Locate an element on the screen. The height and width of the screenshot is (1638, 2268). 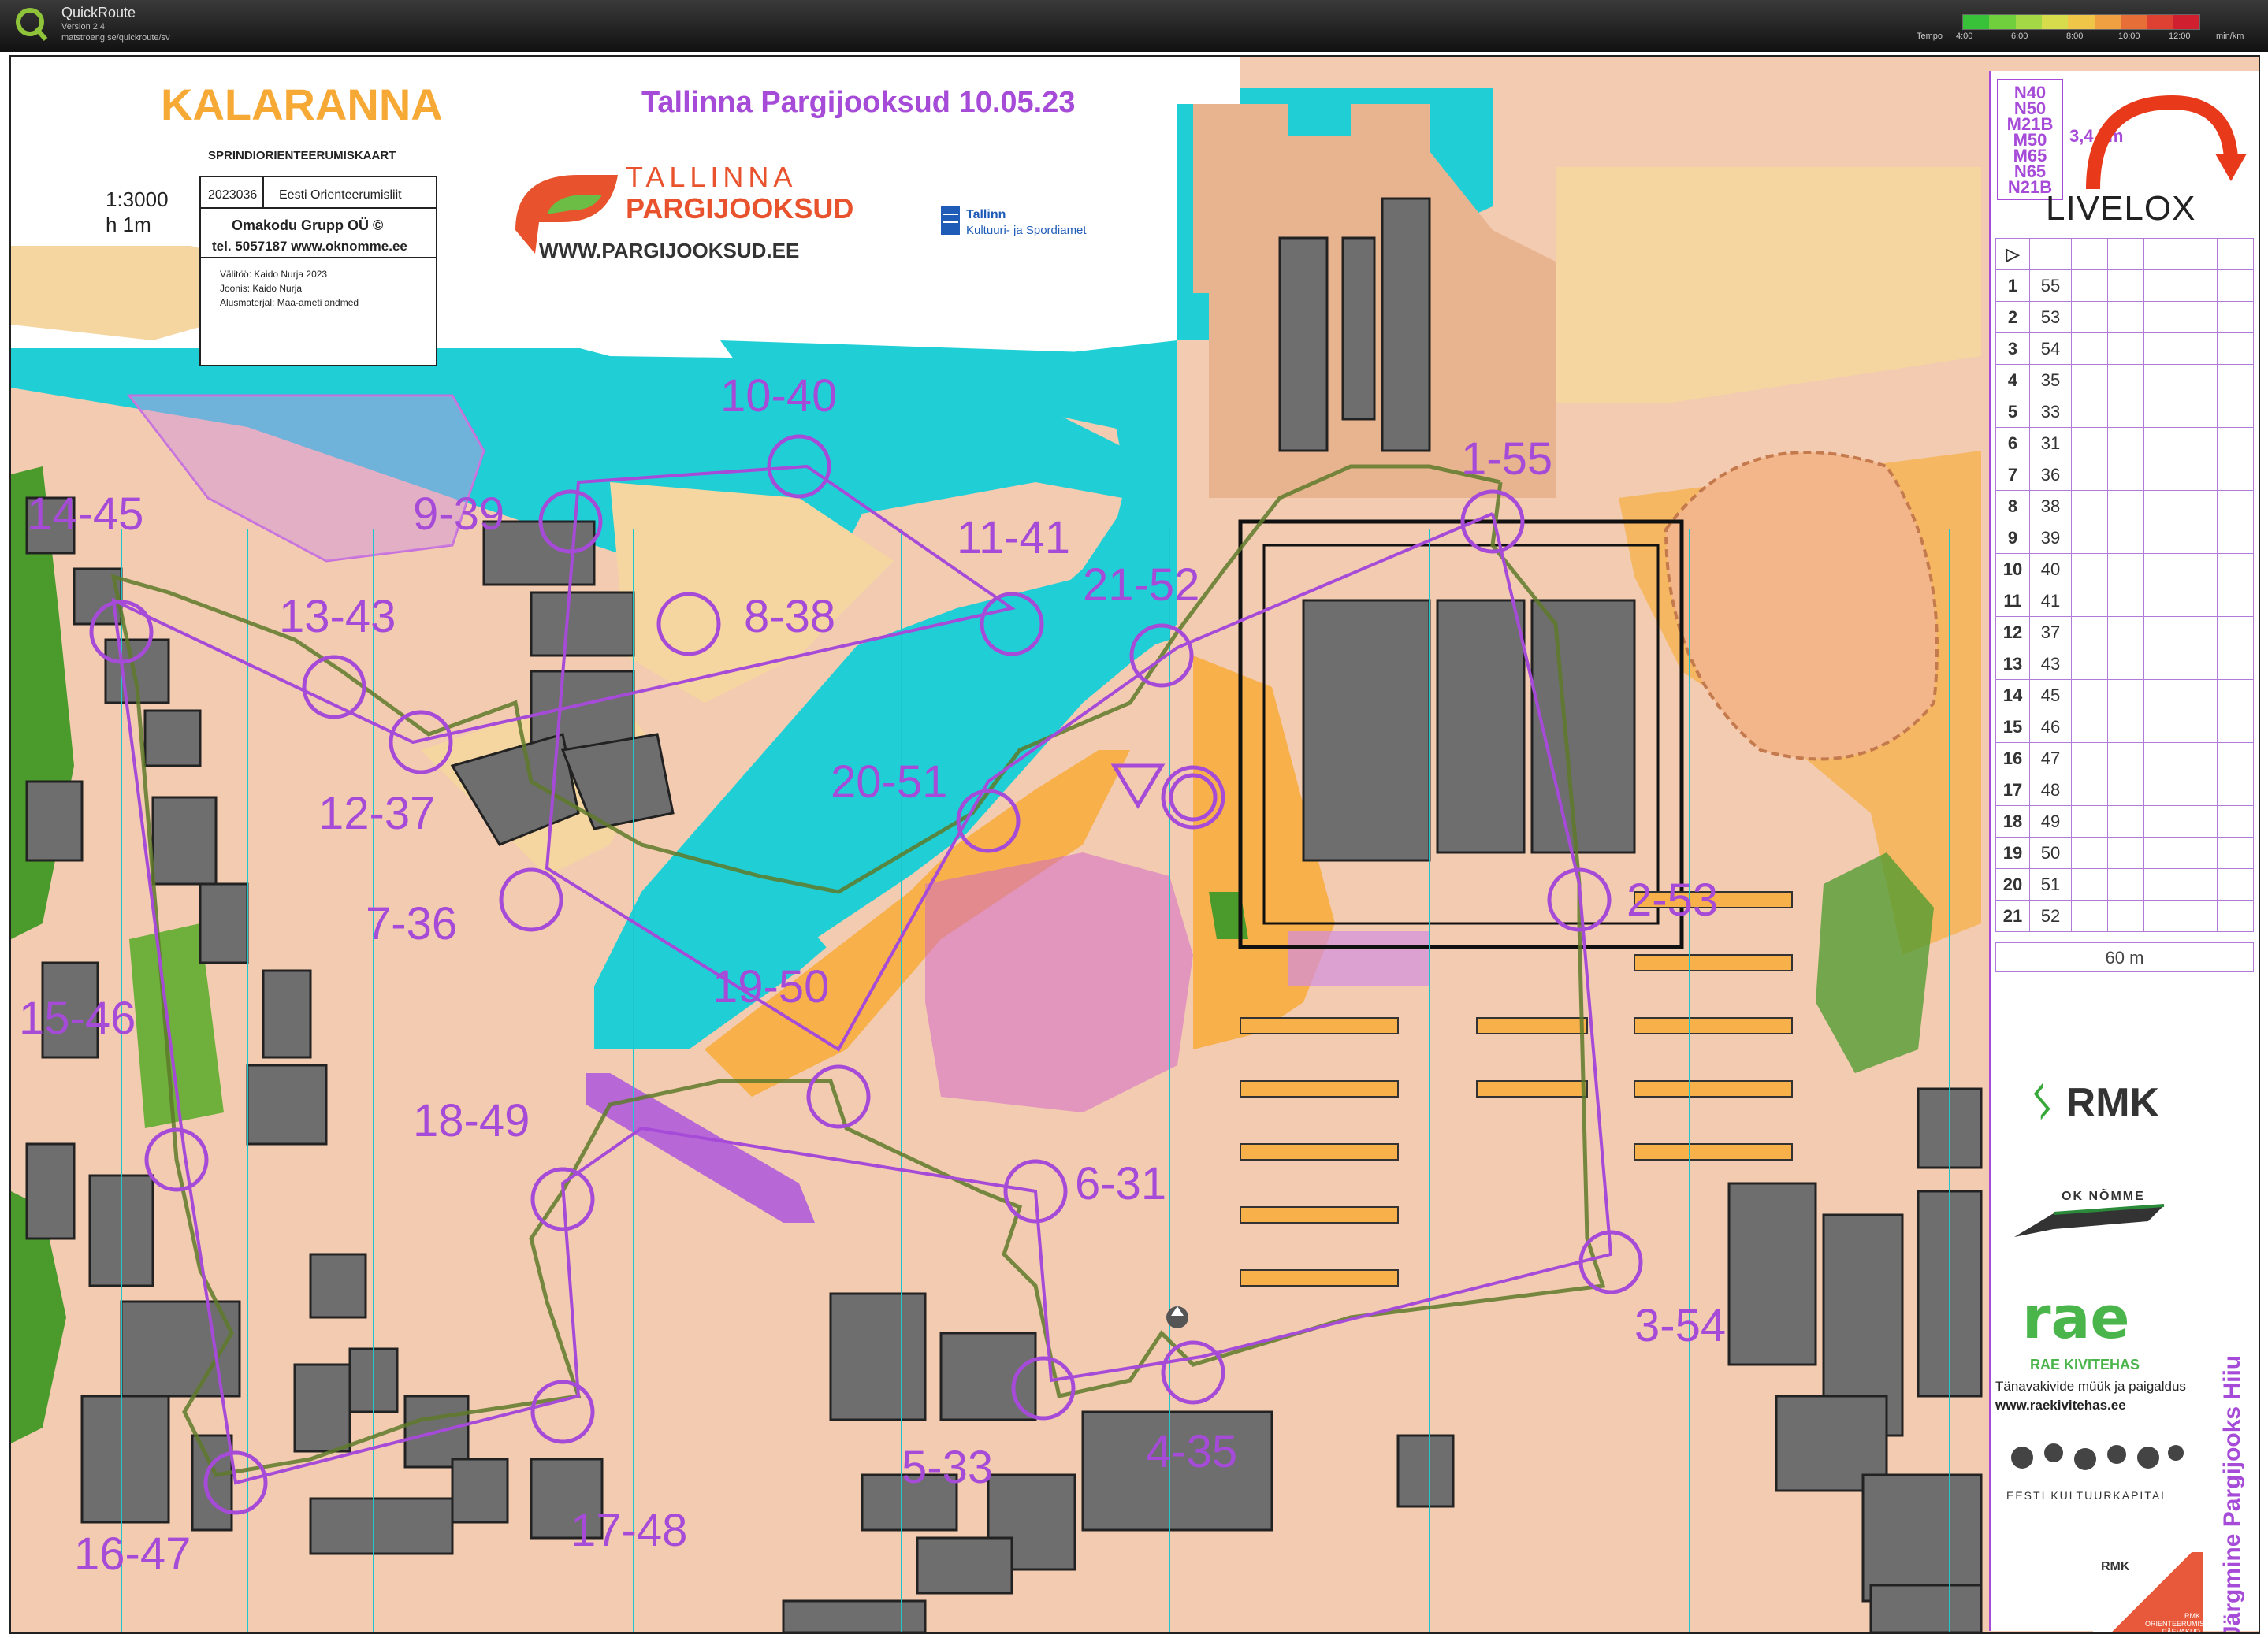
tempo-tick: 4:00 is located at coordinates (1964, 36).